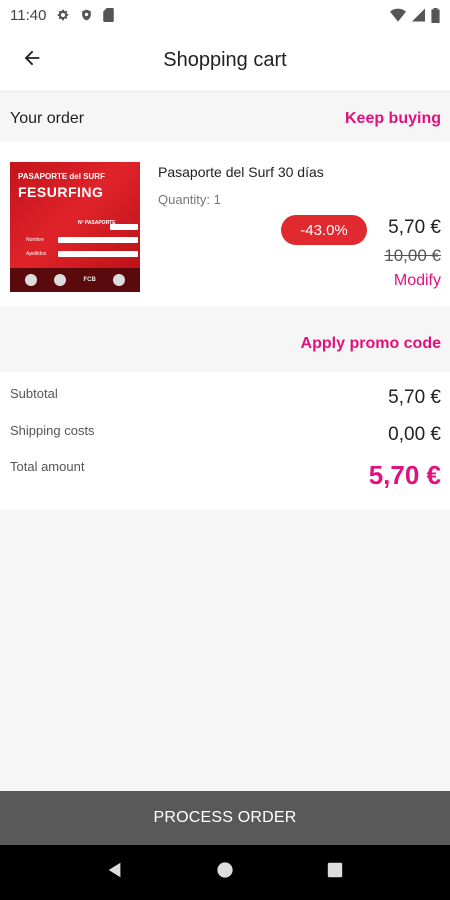 This screenshot has height=900, width=450. What do you see at coordinates (47, 118) in the screenshot?
I see `order-title: Your order` at bounding box center [47, 118].